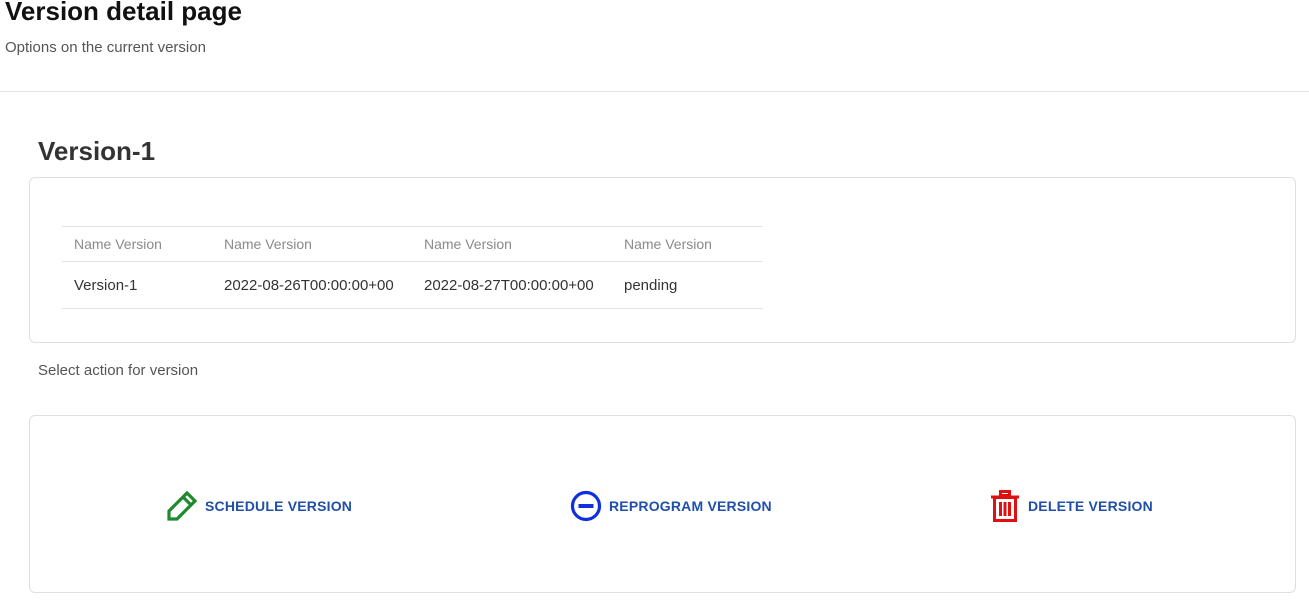  I want to click on table-cell: 2022-08-27T00:00:00+00, so click(512, 285).